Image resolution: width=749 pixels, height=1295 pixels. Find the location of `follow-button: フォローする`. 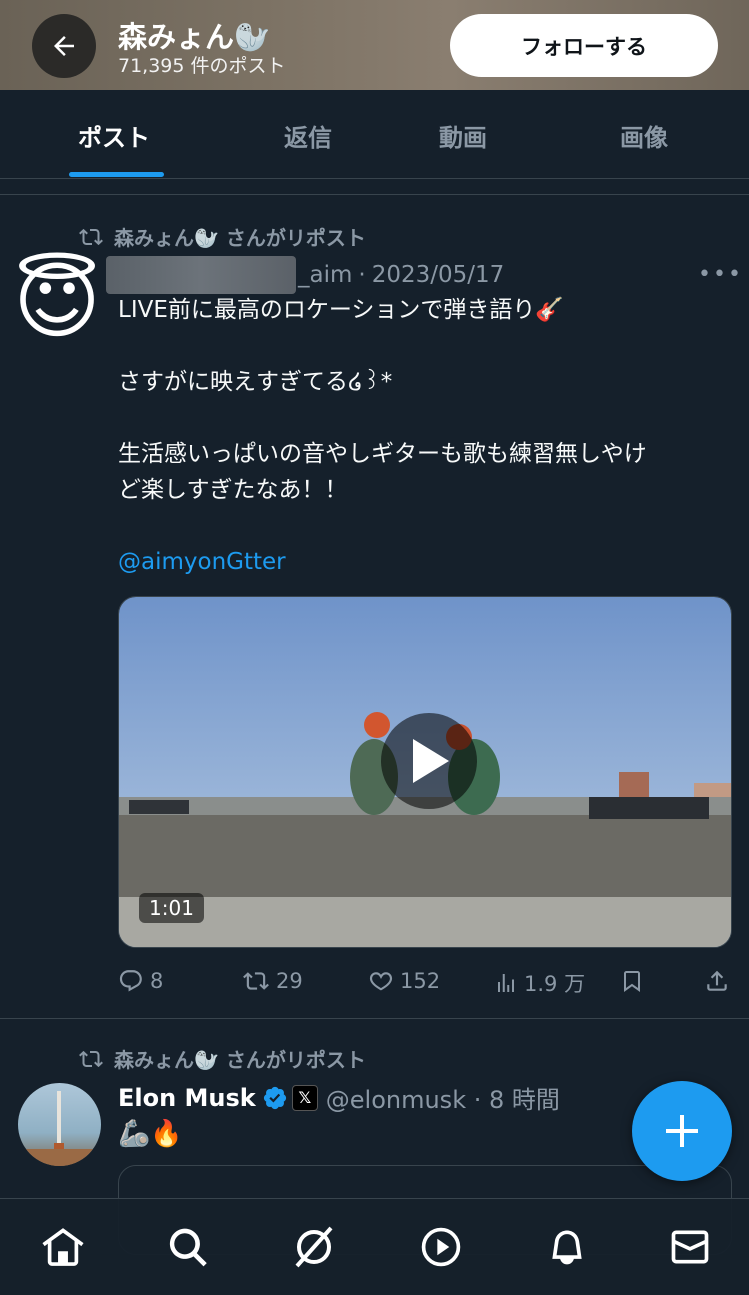

follow-button: フォローする is located at coordinates (584, 45).